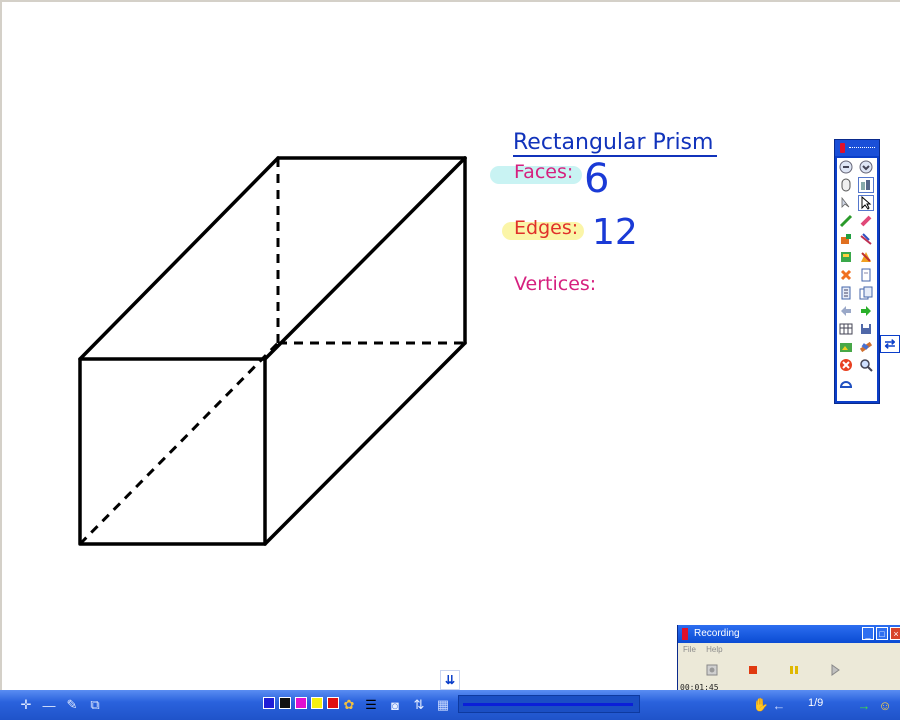  I want to click on recording-titlebar: Recording _ □ ×, so click(789, 634).